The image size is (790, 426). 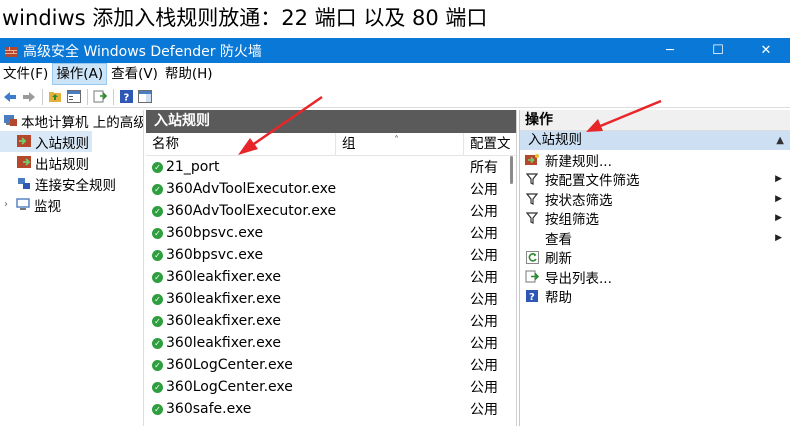 What do you see at coordinates (55, 97) in the screenshot?
I see `up-folder-icon` at bounding box center [55, 97].